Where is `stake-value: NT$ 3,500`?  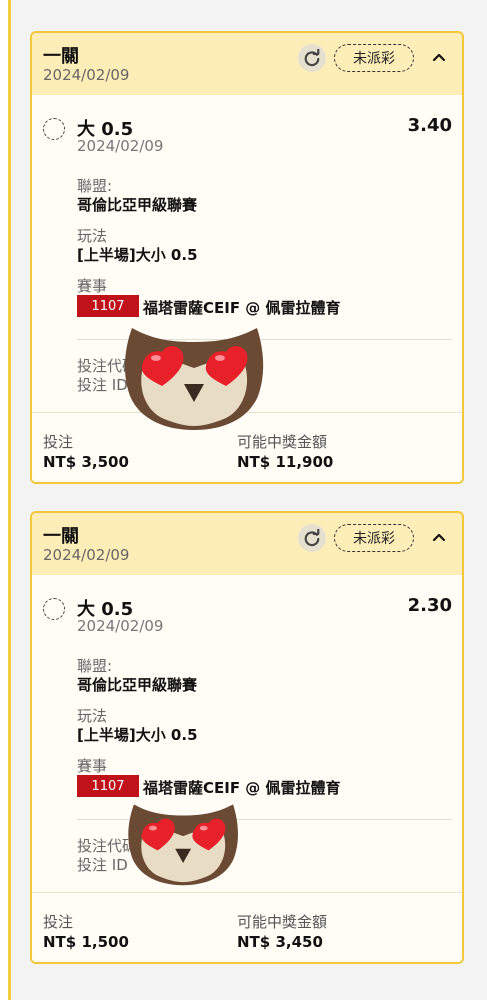
stake-value: NT$ 3,500 is located at coordinates (86, 462).